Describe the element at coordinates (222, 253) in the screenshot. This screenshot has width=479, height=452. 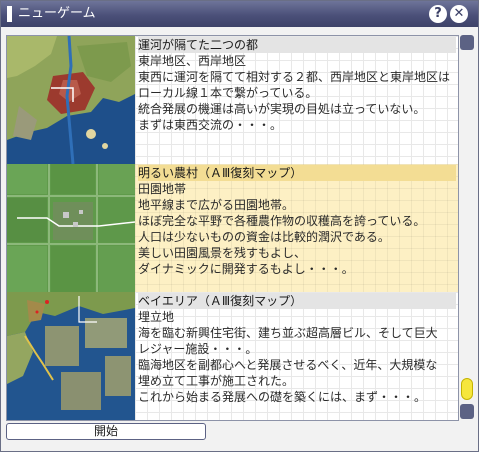
I see `map-description-line: 美しい田園風景を残すもよし、` at that location.